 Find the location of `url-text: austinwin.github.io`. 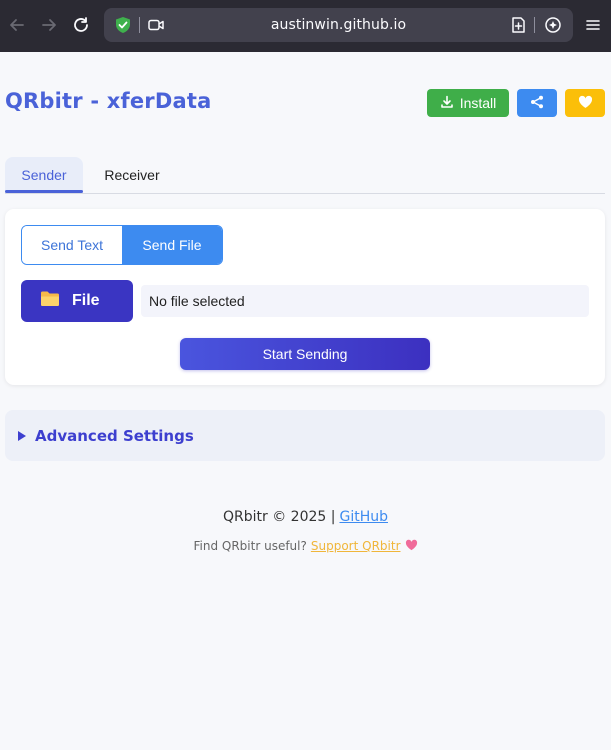

url-text: austinwin.github.io is located at coordinates (338, 25).